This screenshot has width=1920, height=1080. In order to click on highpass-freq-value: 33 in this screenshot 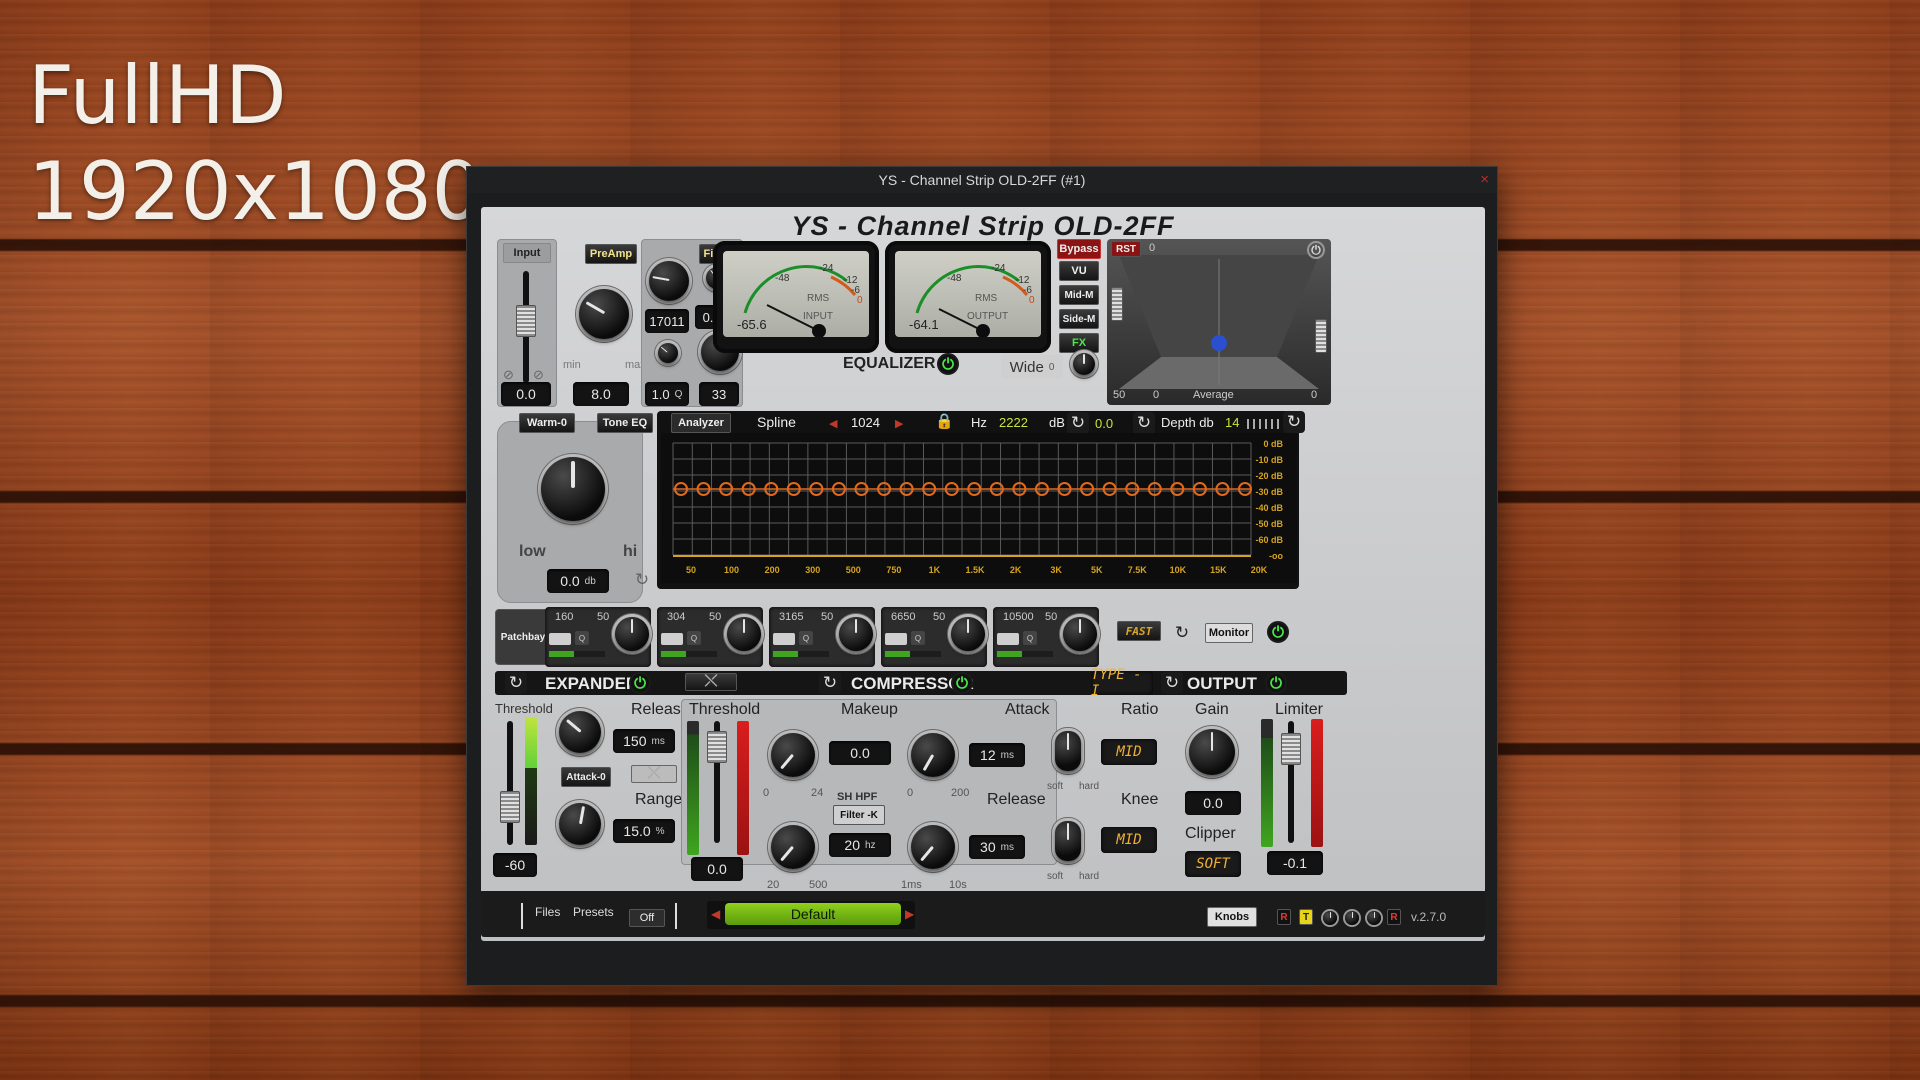, I will do `click(719, 394)`.